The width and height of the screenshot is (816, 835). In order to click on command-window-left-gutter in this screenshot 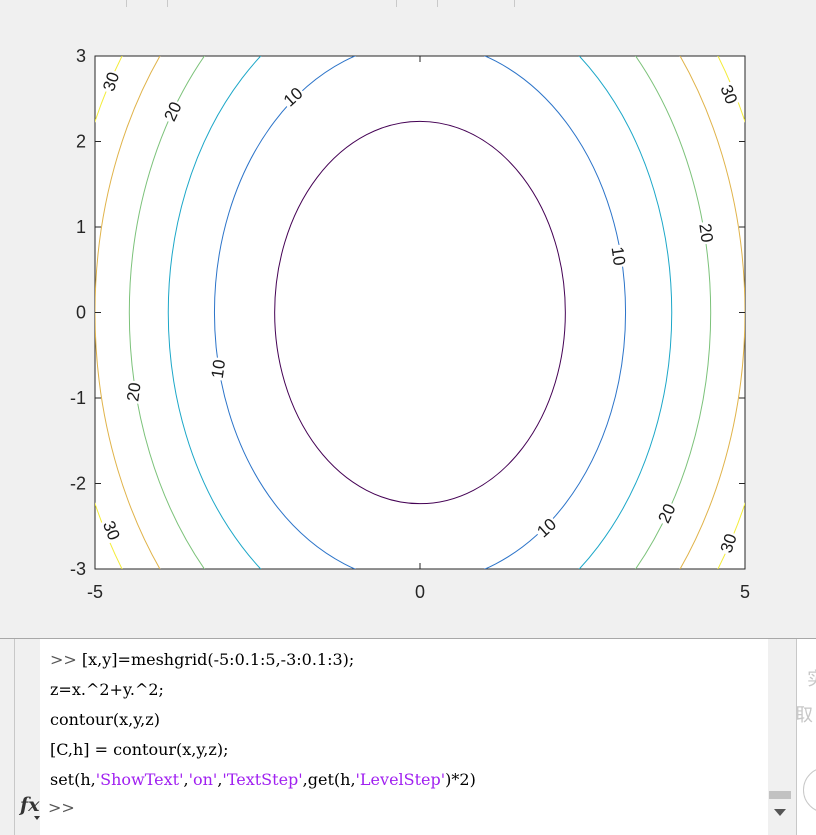, I will do `click(7, 737)`.